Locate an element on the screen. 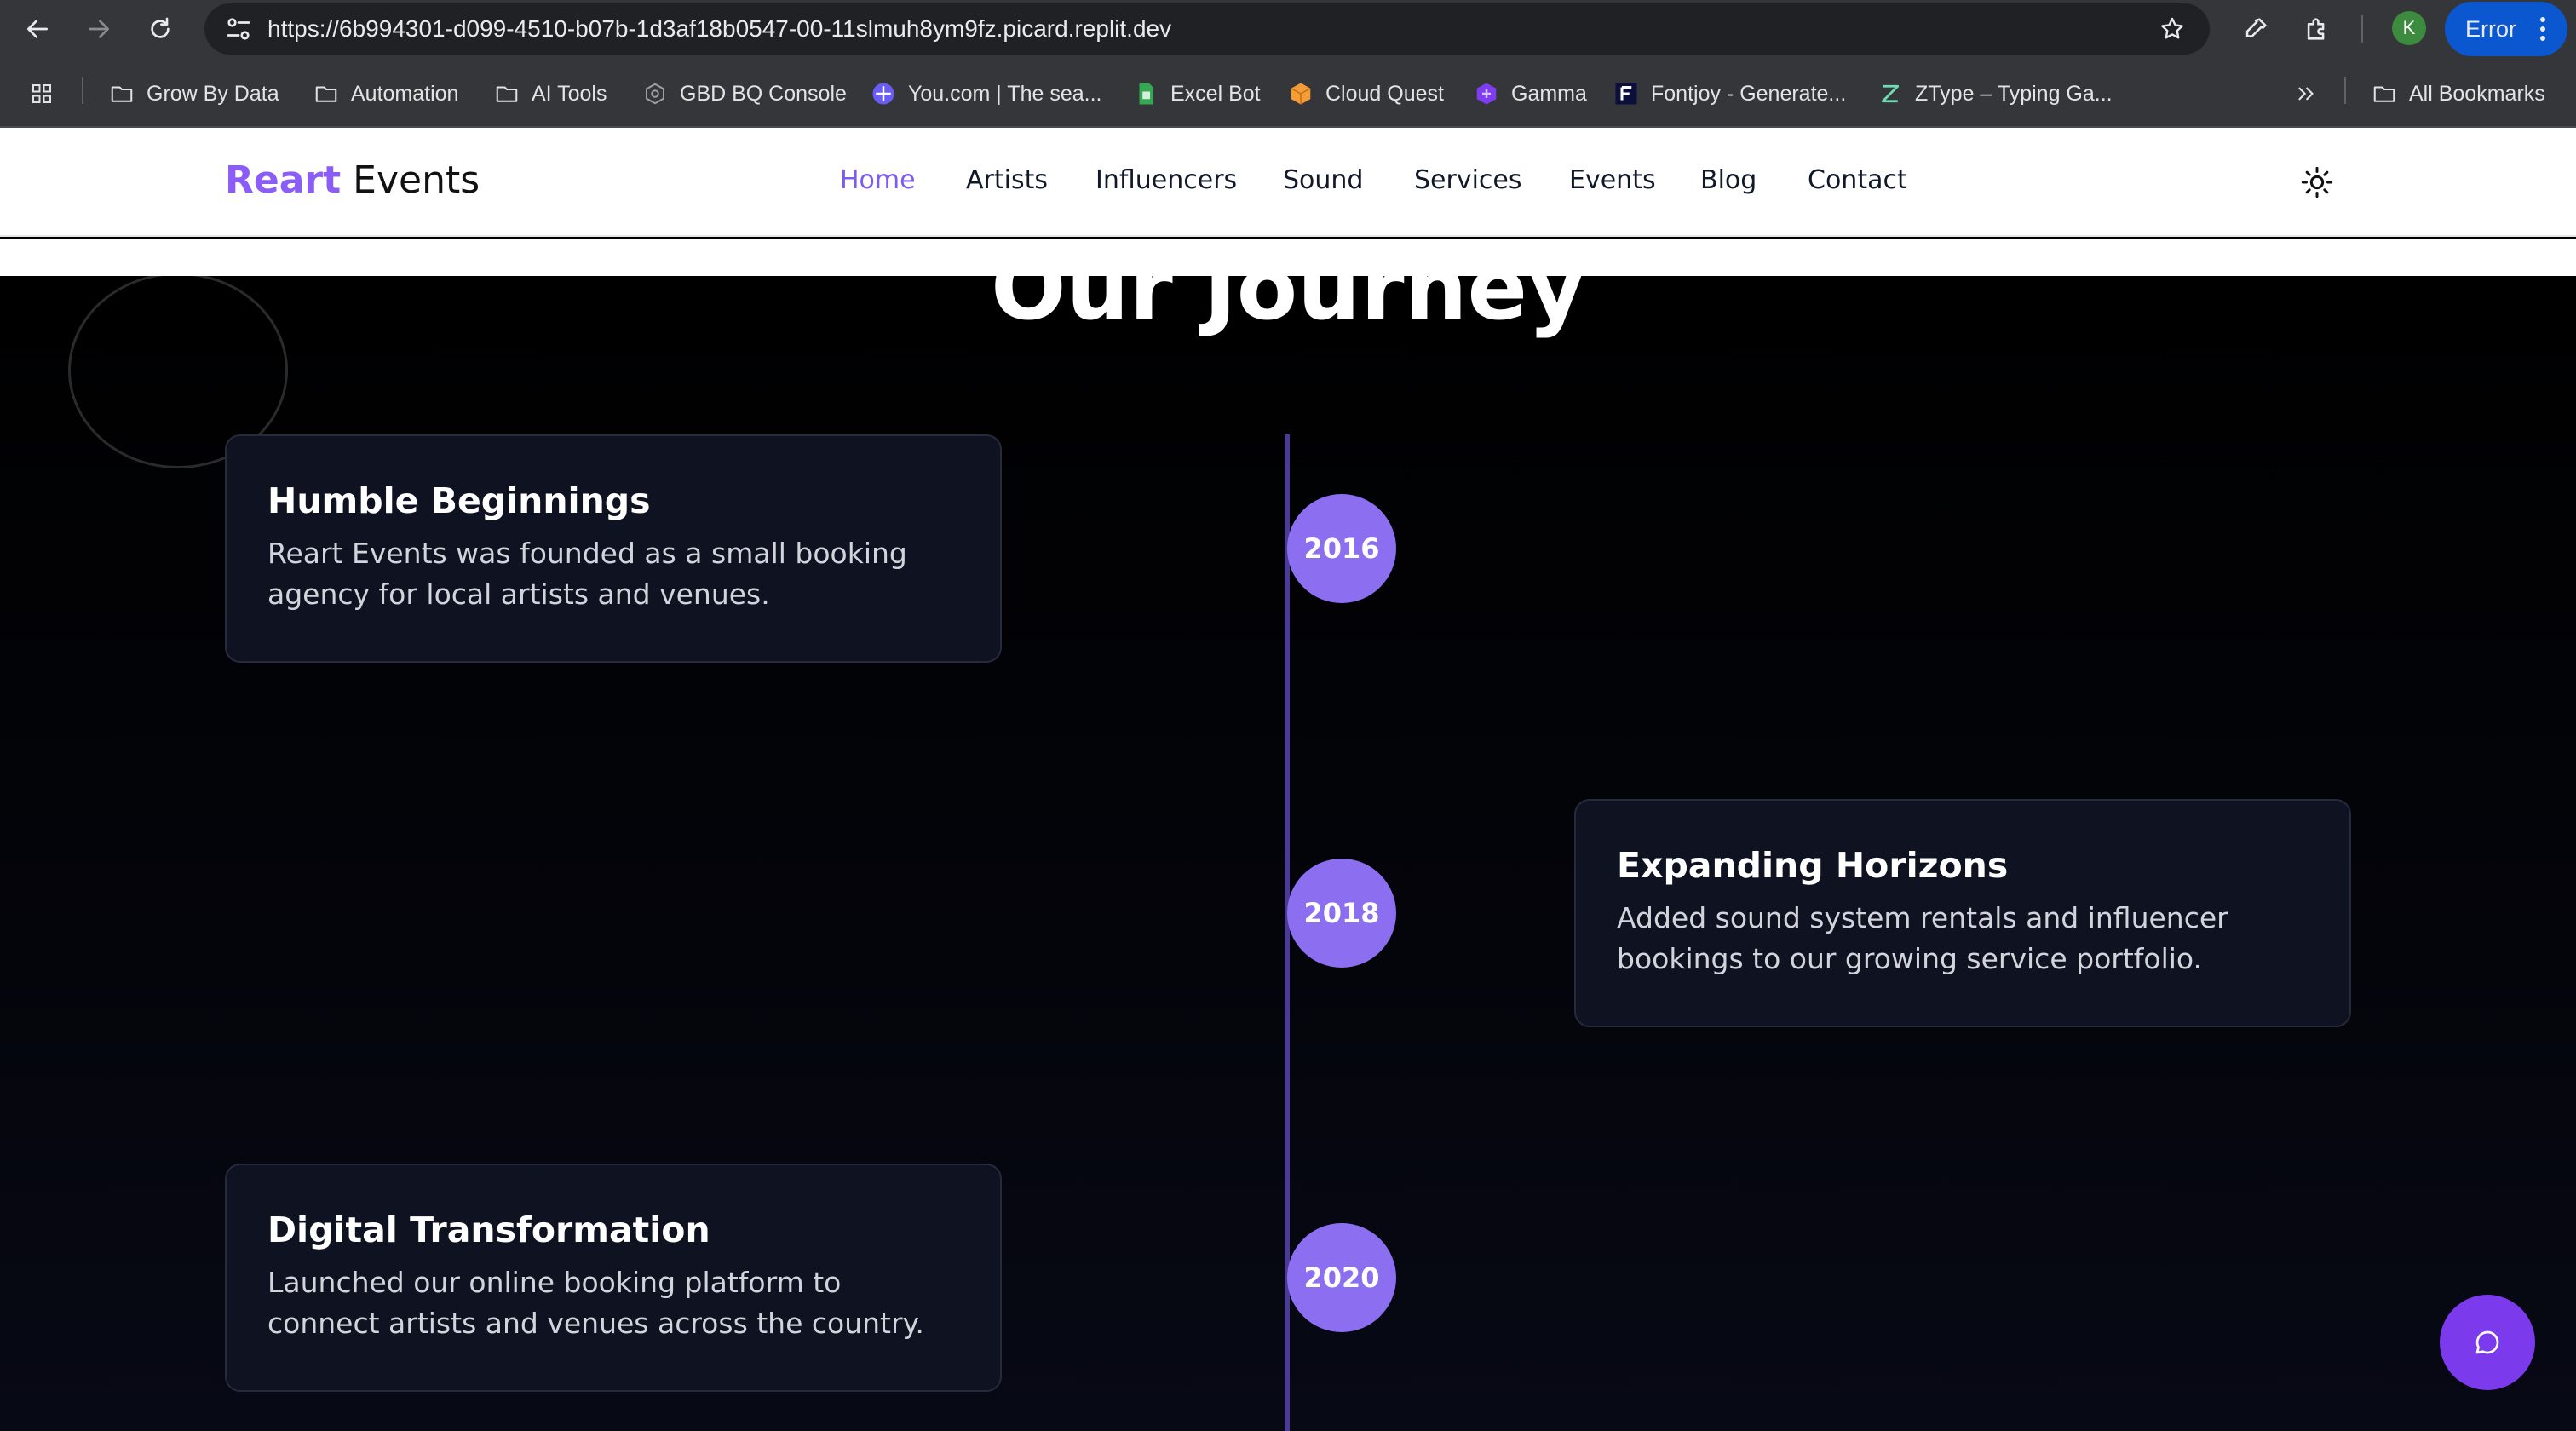 This screenshot has height=1431, width=2576. bookmark-excel-bot: Excel Bot is located at coordinates (1197, 94).